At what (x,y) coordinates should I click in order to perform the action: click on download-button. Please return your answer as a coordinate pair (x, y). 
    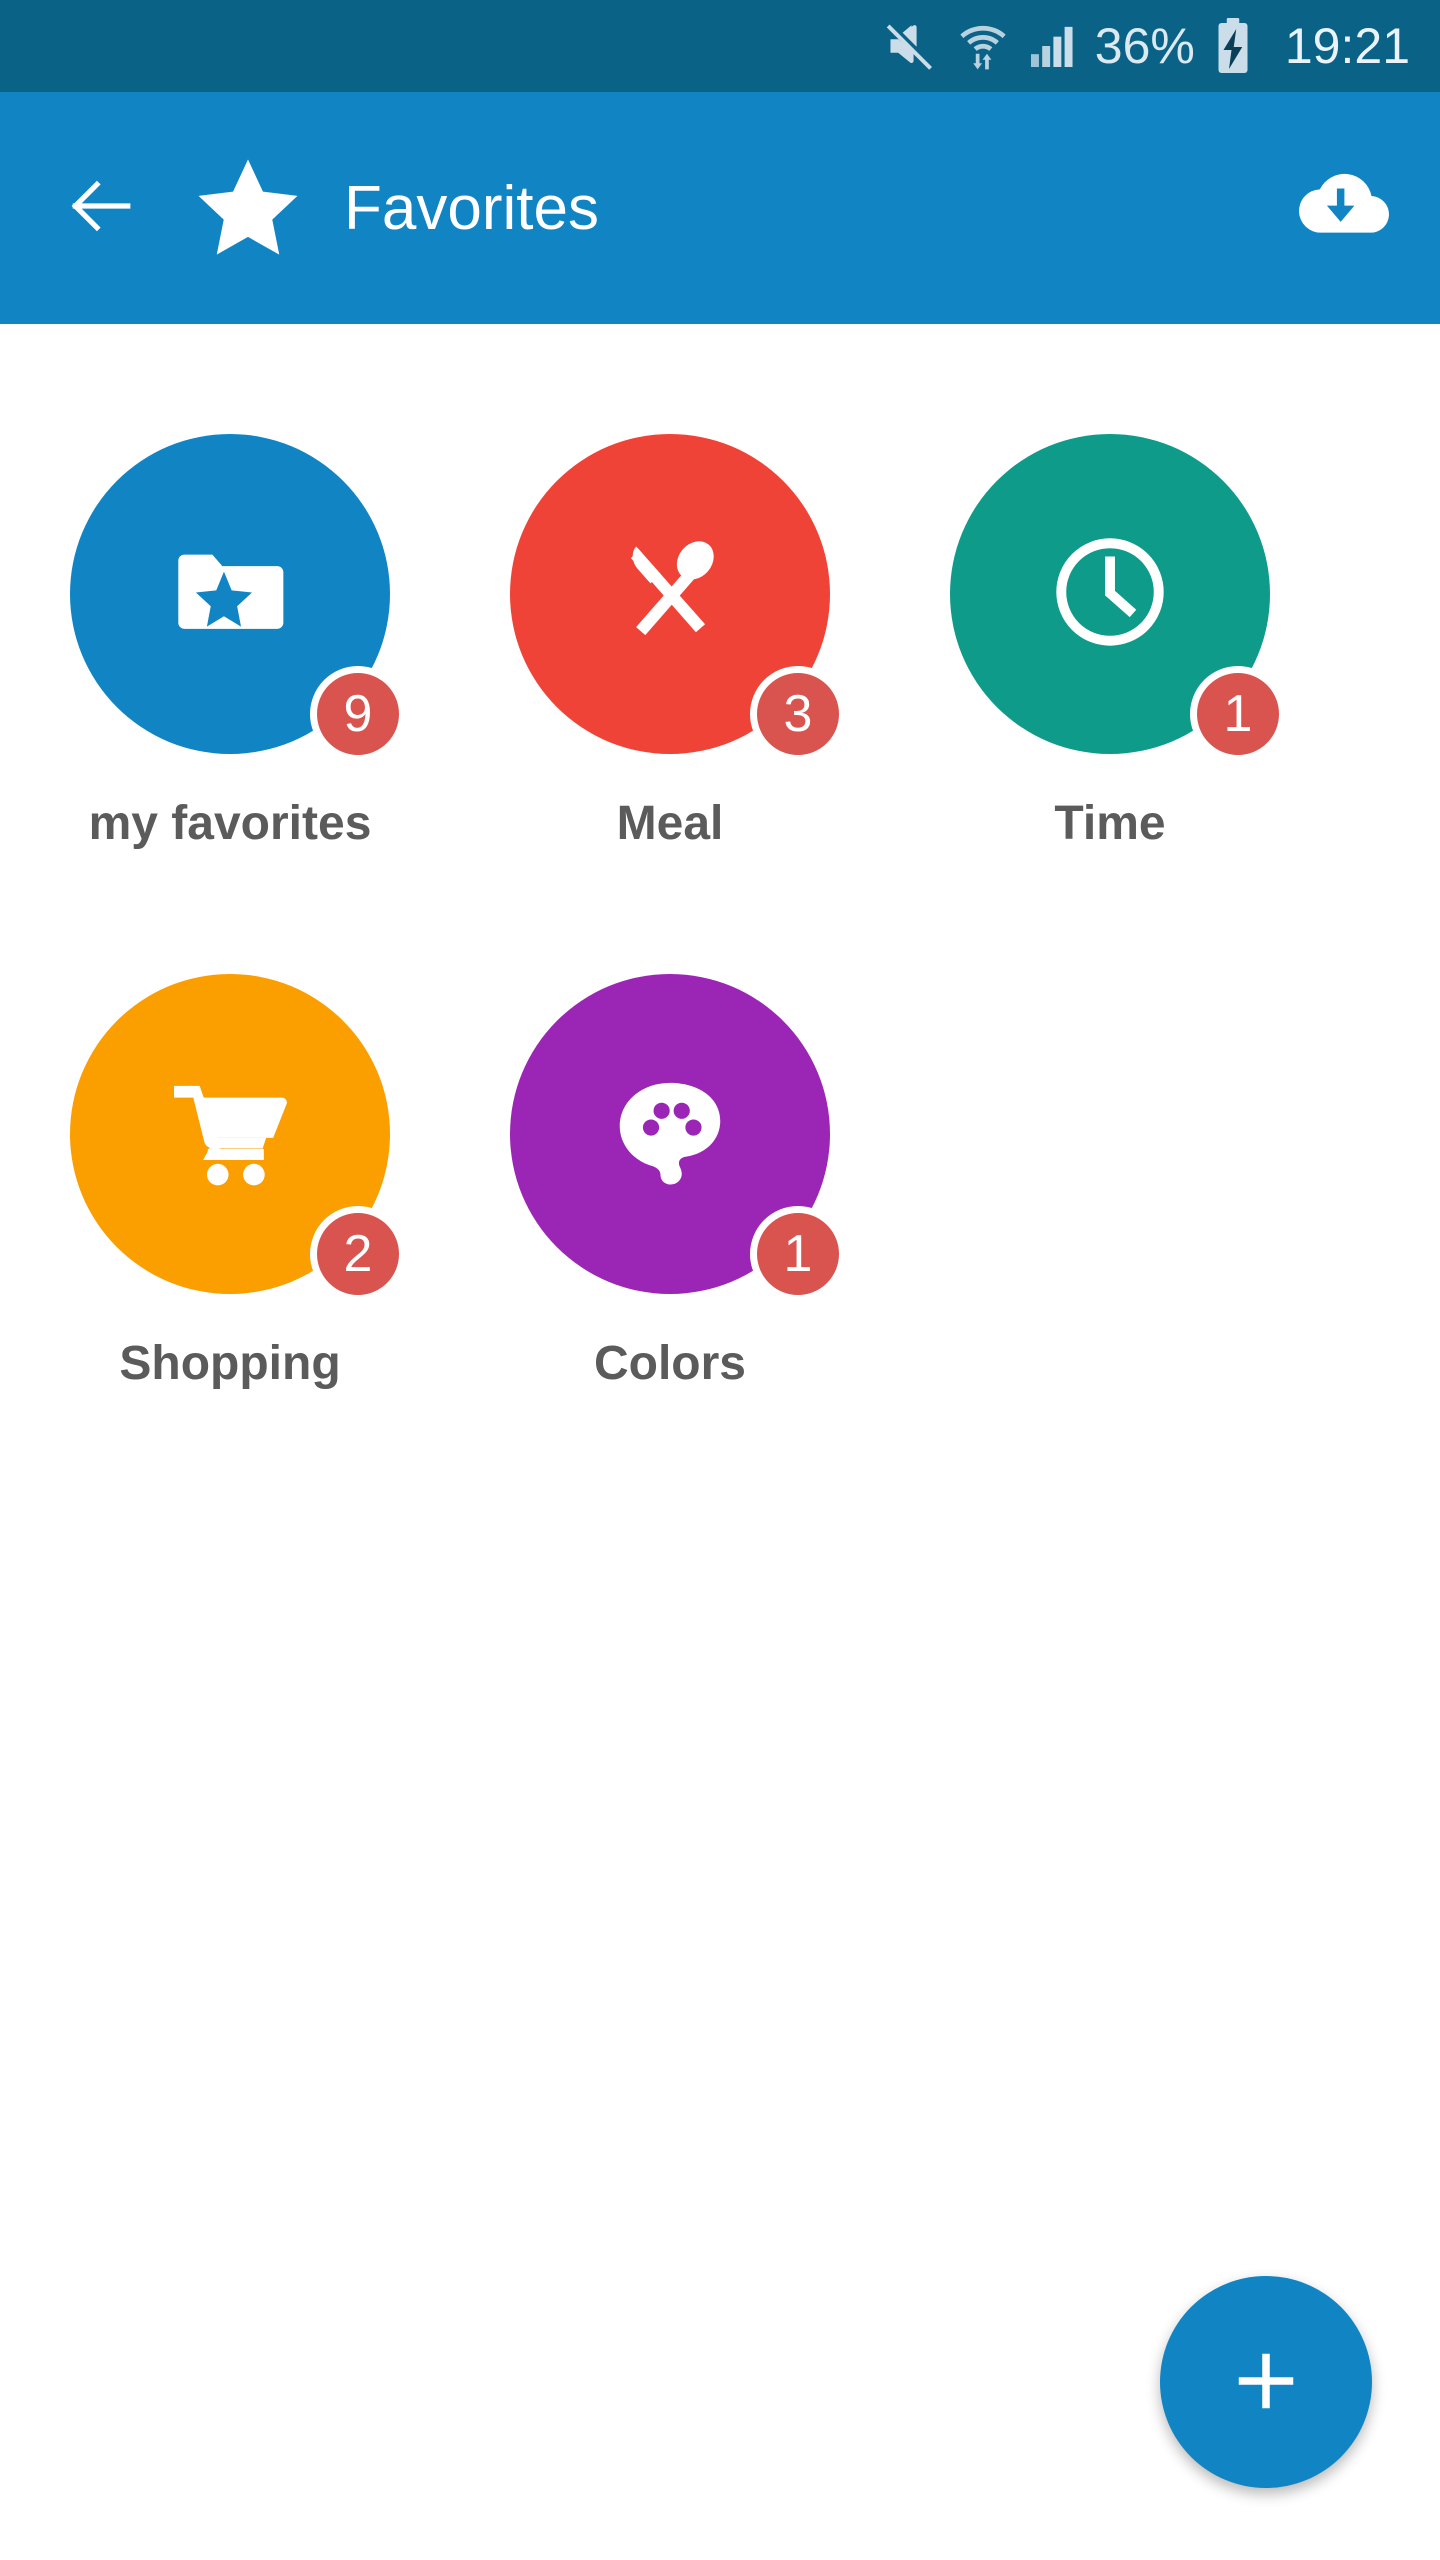
    Looking at the image, I should click on (1344, 208).